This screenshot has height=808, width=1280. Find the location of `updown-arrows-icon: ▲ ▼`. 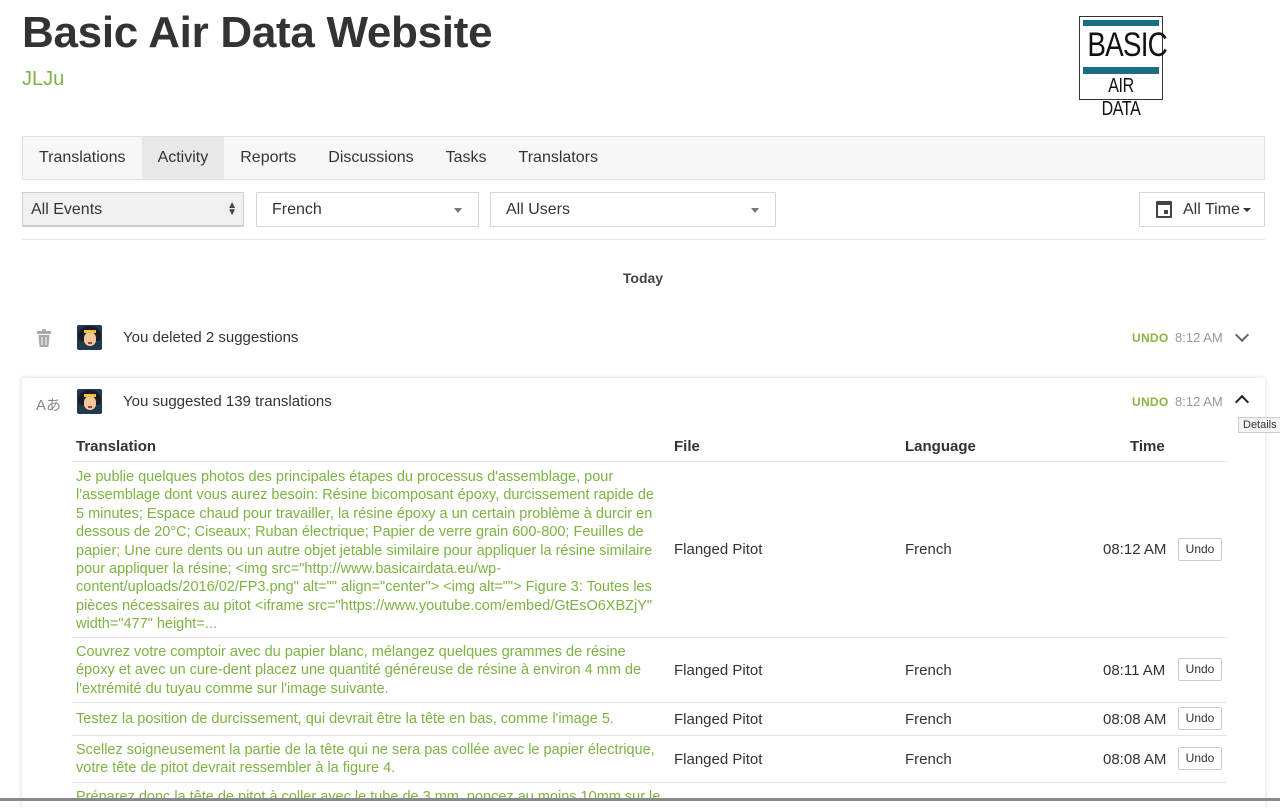

updown-arrows-icon: ▲ ▼ is located at coordinates (232, 209).